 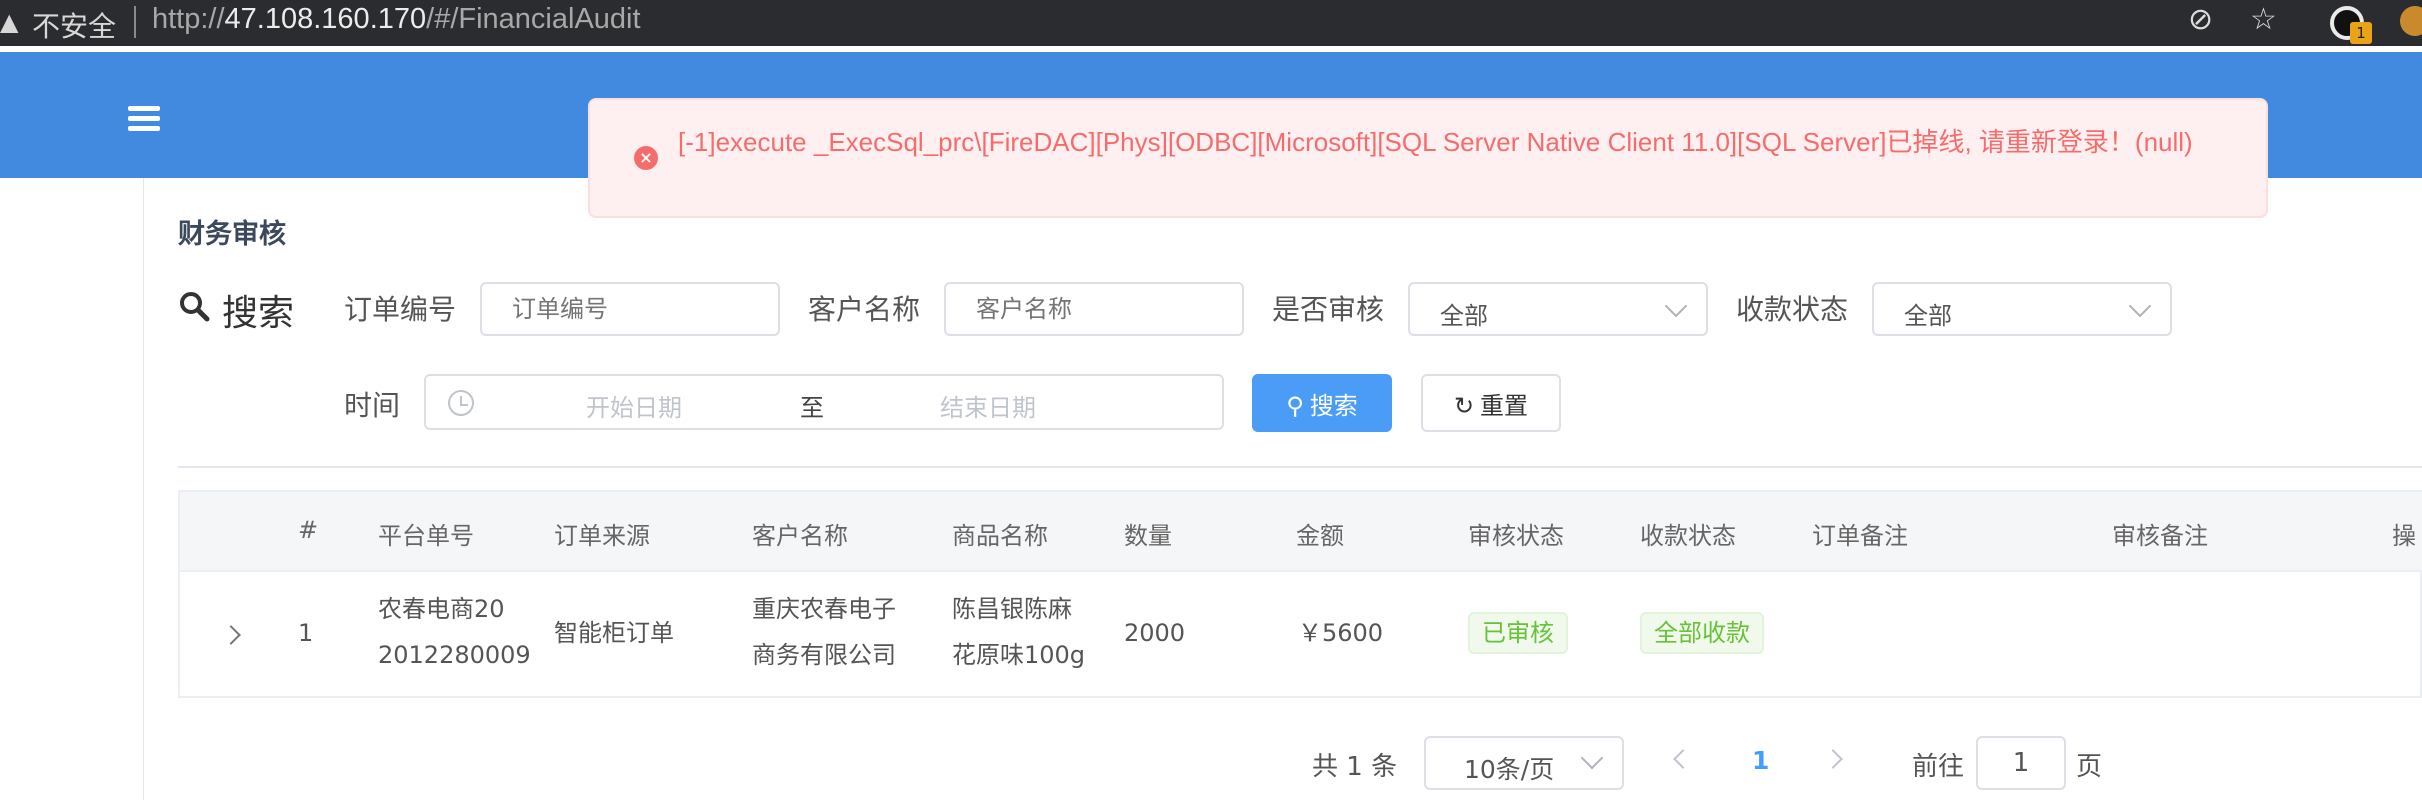 What do you see at coordinates (1320, 536) in the screenshot?
I see `column-header: 金额` at bounding box center [1320, 536].